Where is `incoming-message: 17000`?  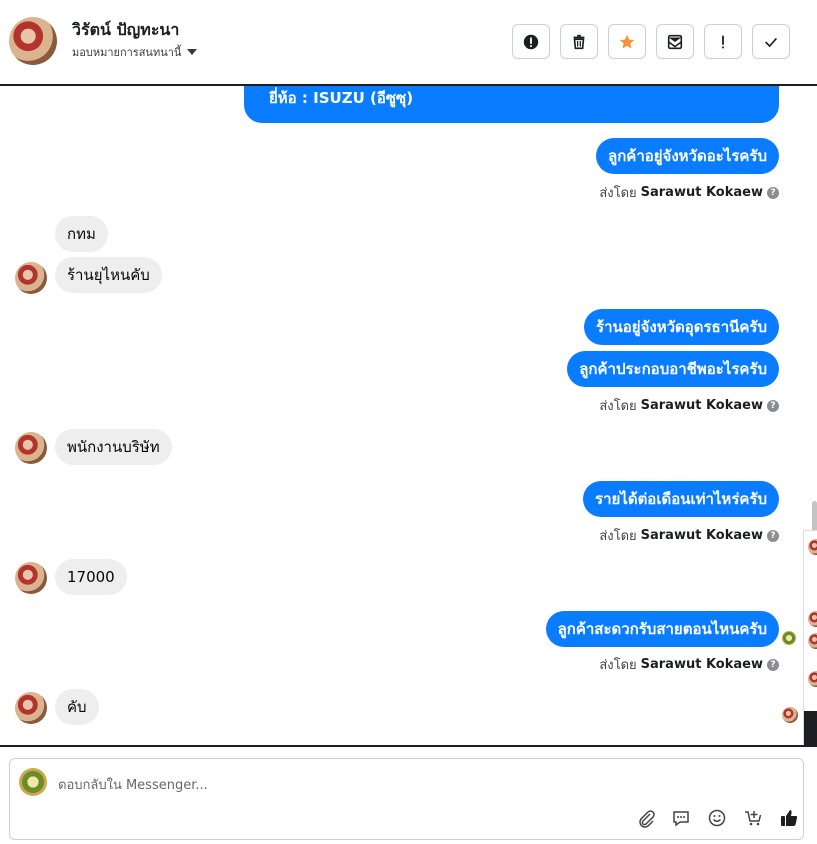 incoming-message: 17000 is located at coordinates (91, 577).